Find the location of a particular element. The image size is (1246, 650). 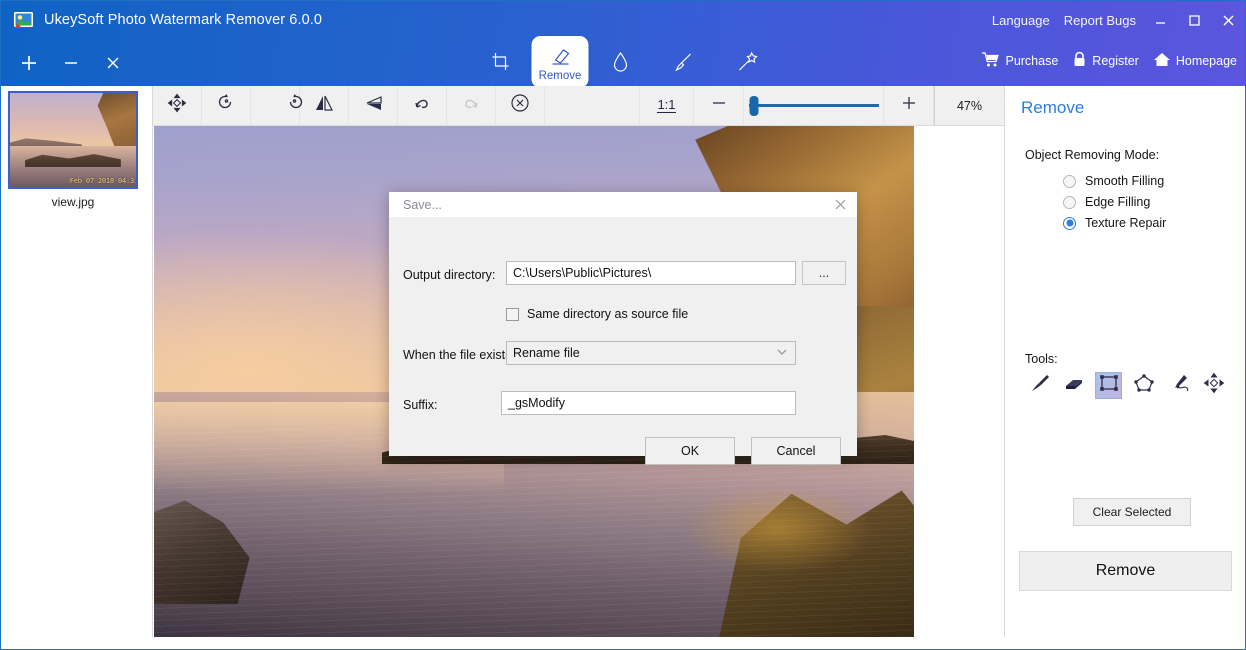

edit-toolbar: 1:1 47% is located at coordinates (578, 106).